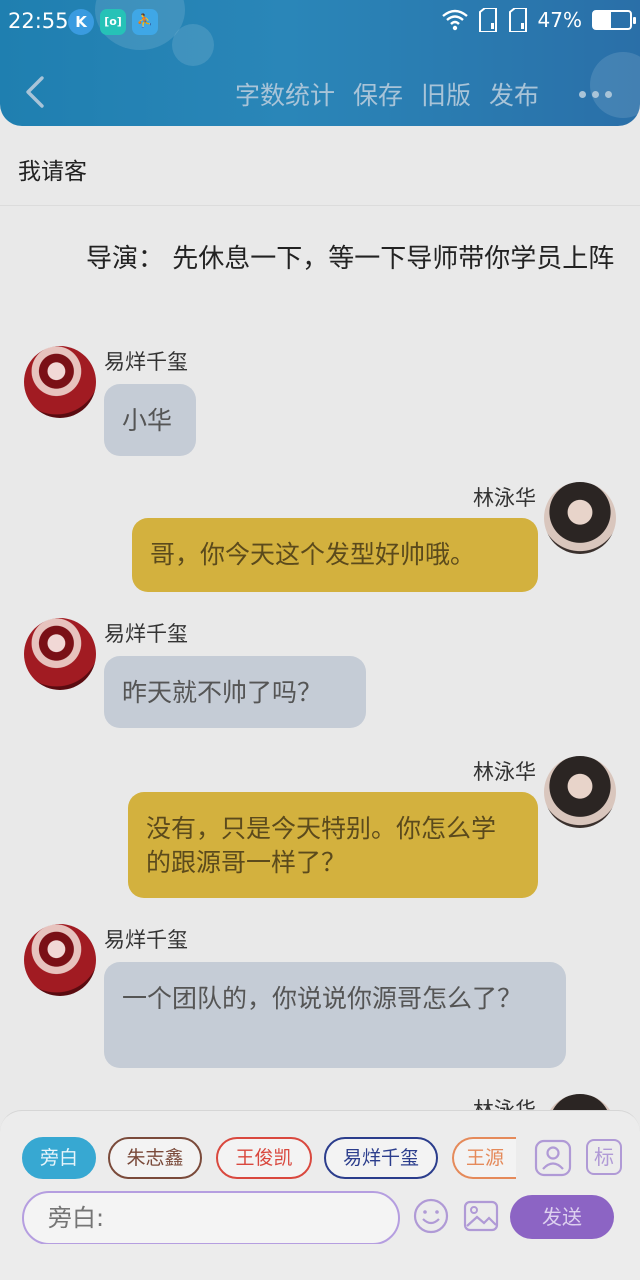 The height and width of the screenshot is (1280, 640). Describe the element at coordinates (553, 1158) in the screenshot. I see `add-role-icon` at that location.